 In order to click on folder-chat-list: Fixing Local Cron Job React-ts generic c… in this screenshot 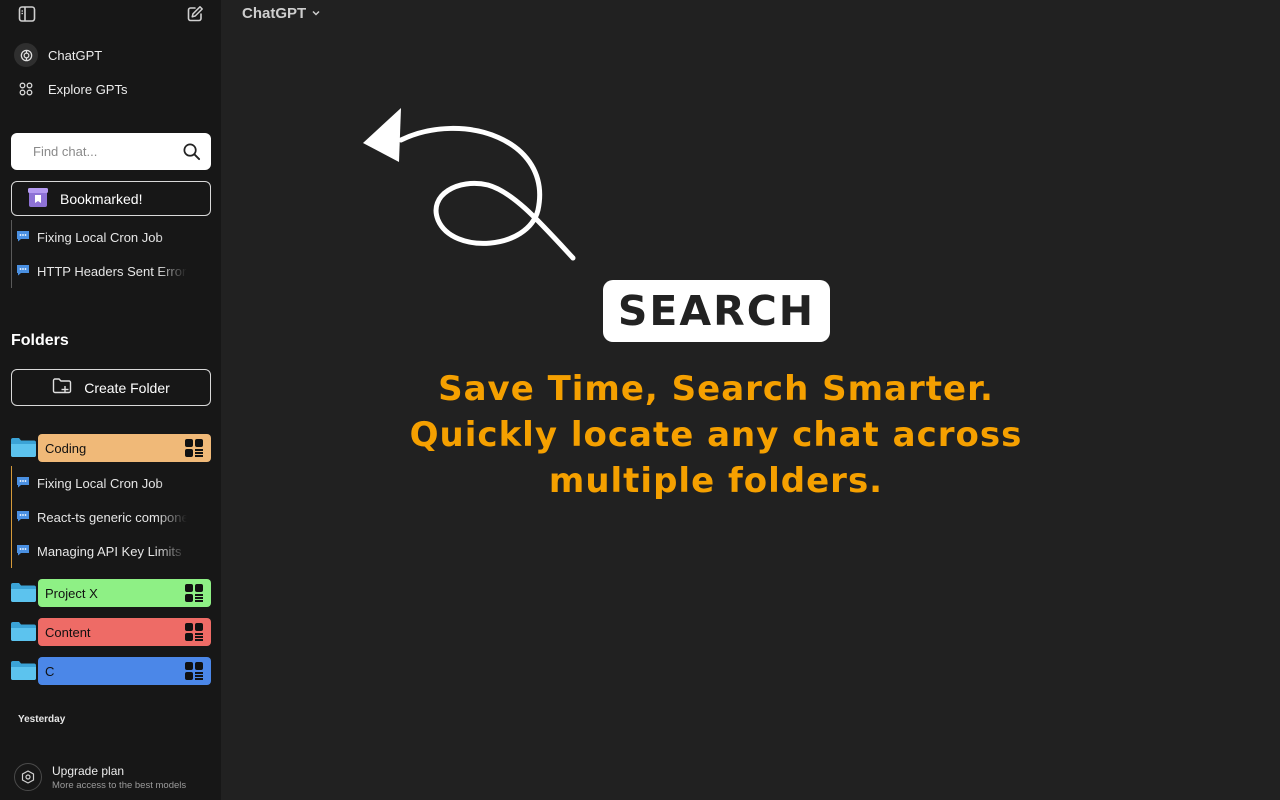, I will do `click(106, 517)`.